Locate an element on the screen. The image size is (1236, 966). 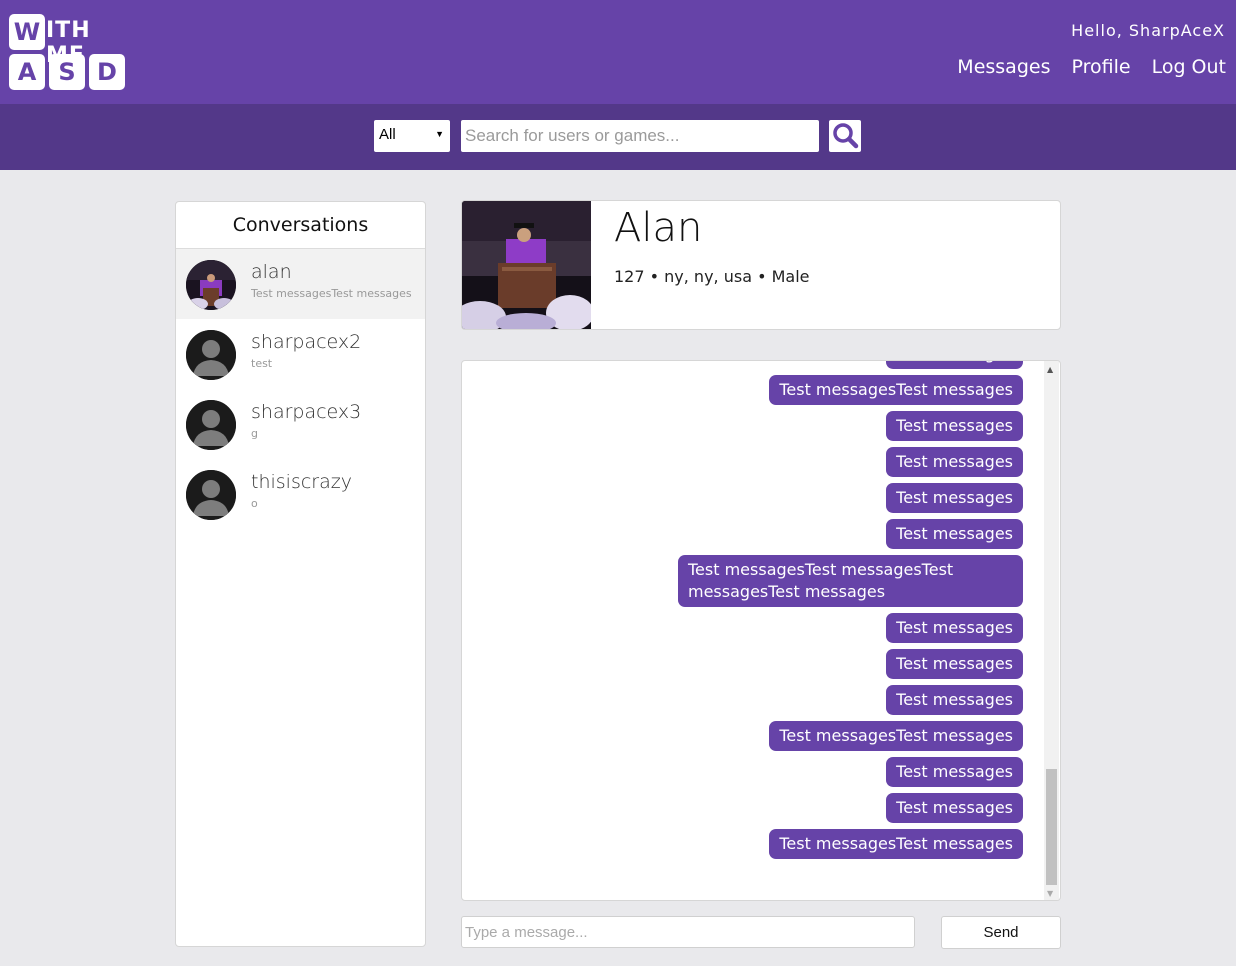
logo-tile-s: S is located at coordinates (67, 72).